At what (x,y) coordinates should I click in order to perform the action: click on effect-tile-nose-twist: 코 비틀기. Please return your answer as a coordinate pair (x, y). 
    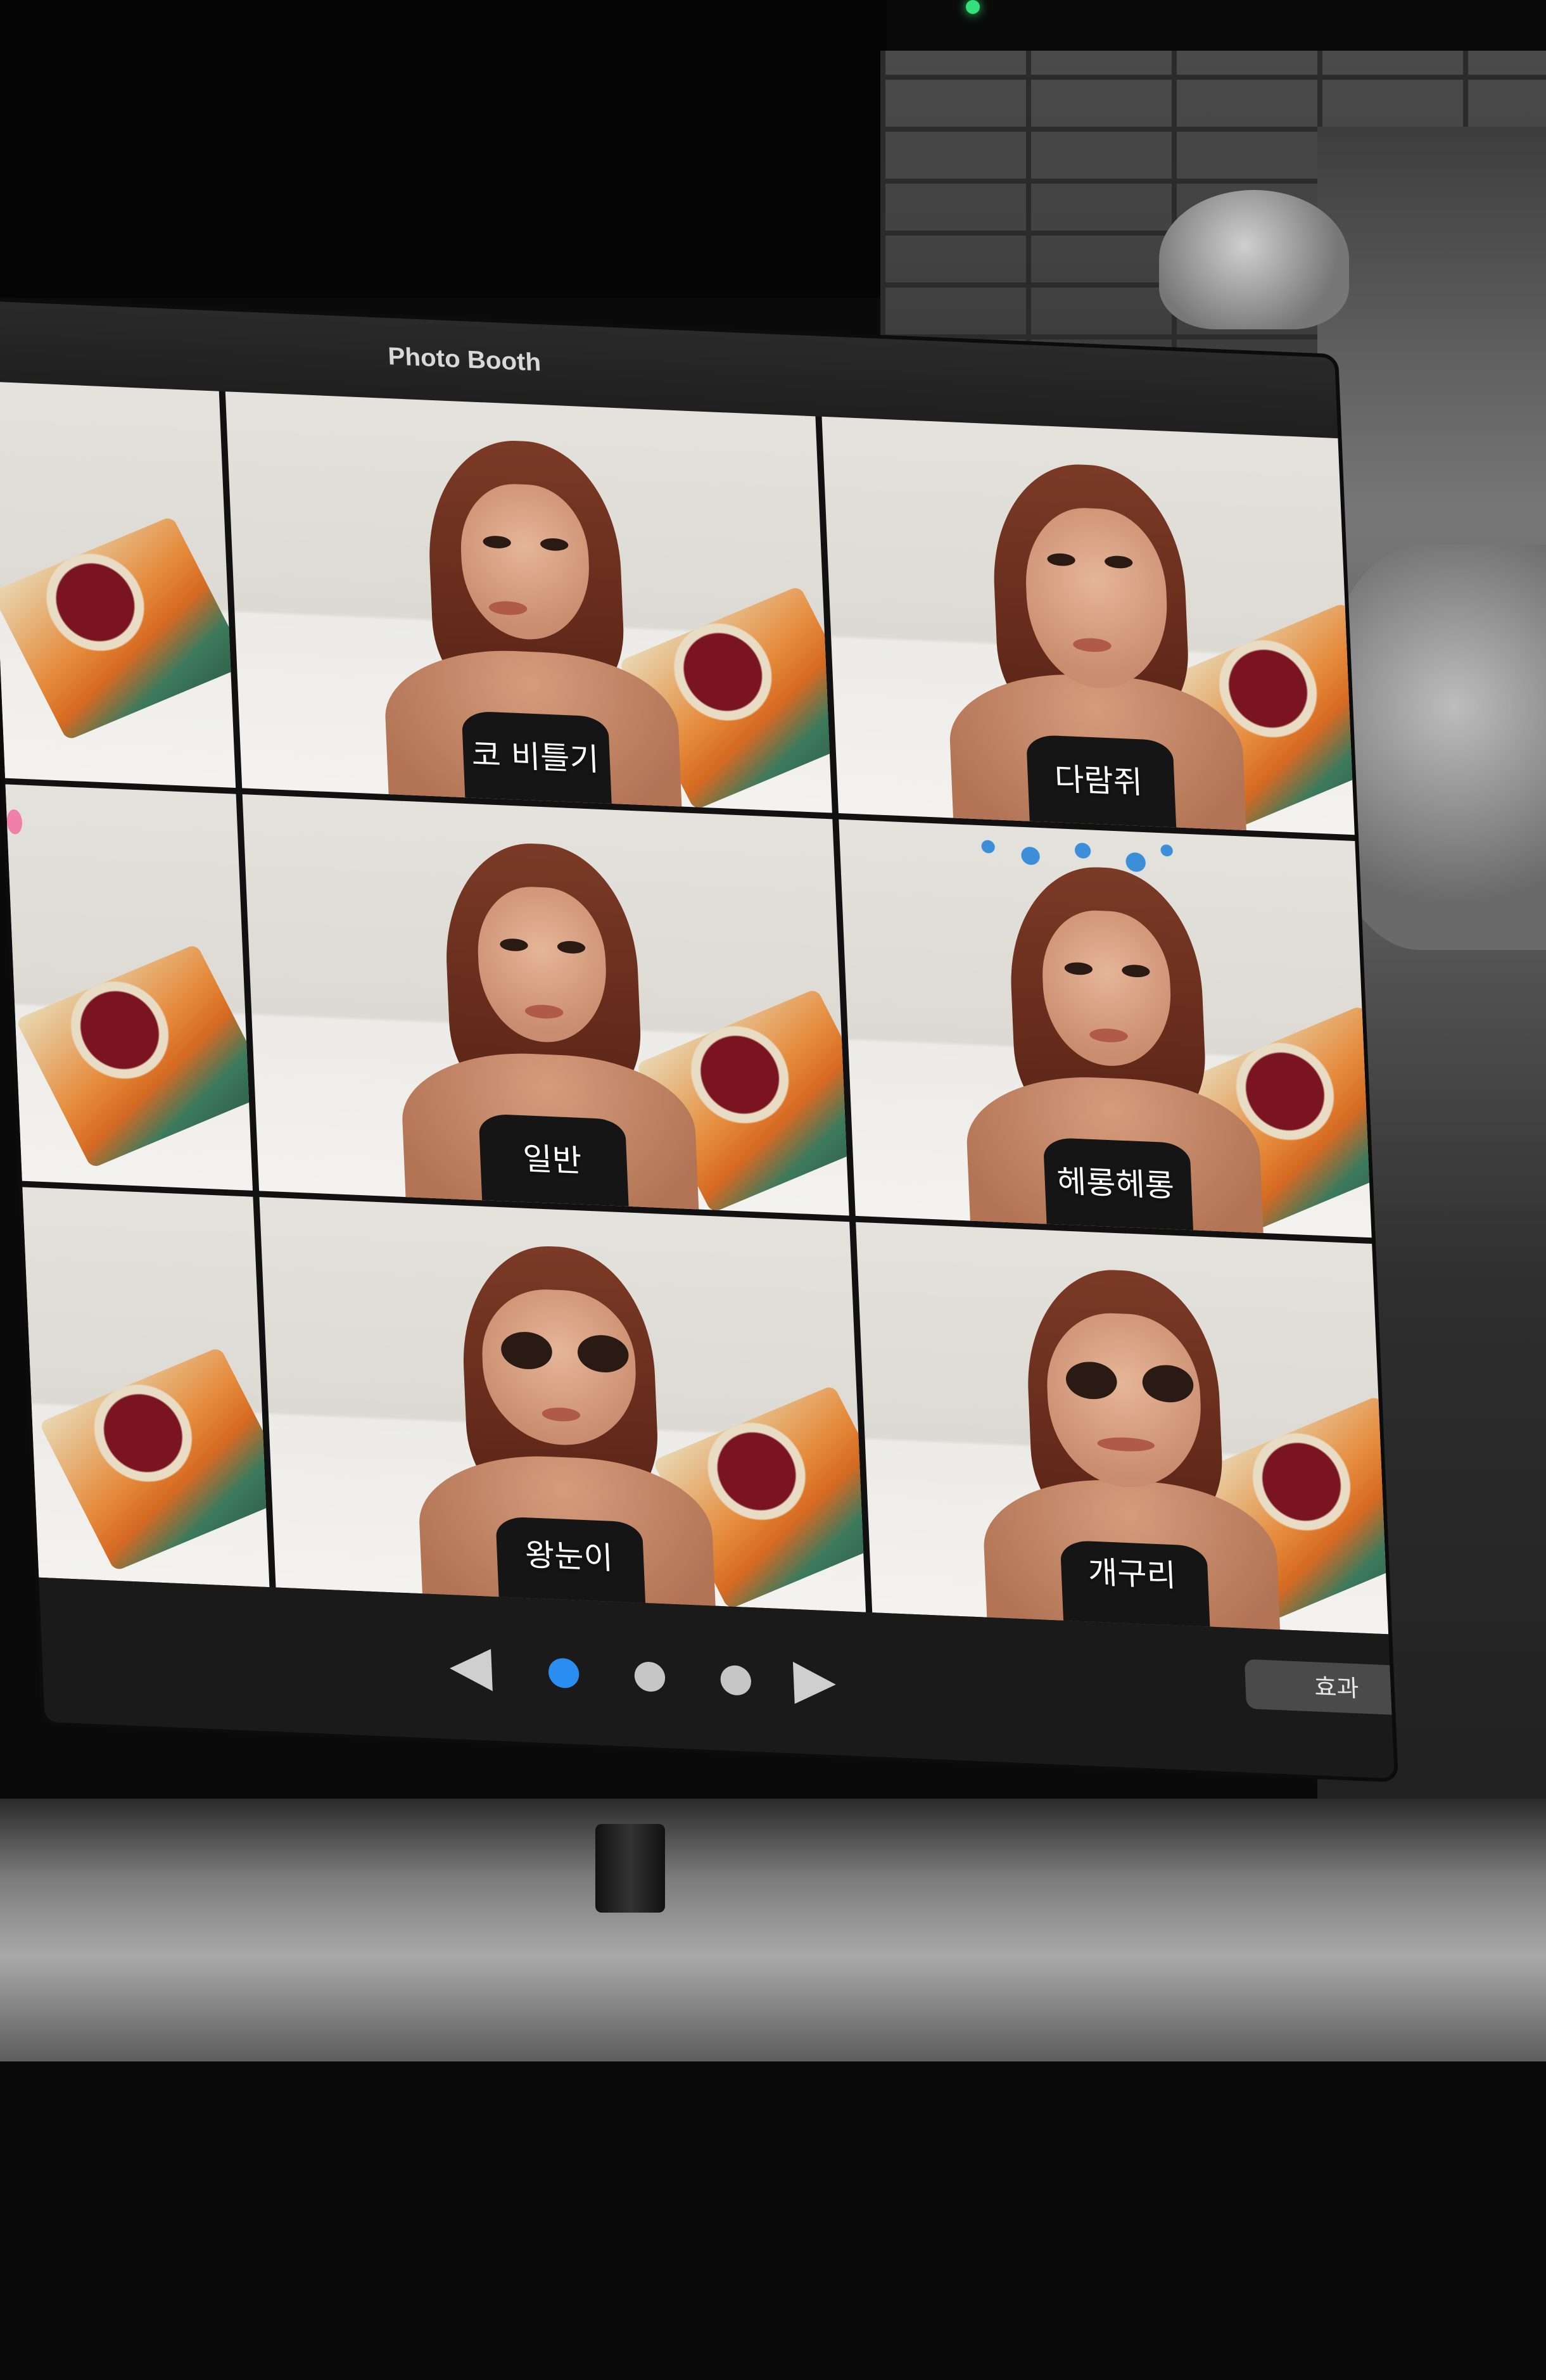
    Looking at the image, I should click on (528, 602).